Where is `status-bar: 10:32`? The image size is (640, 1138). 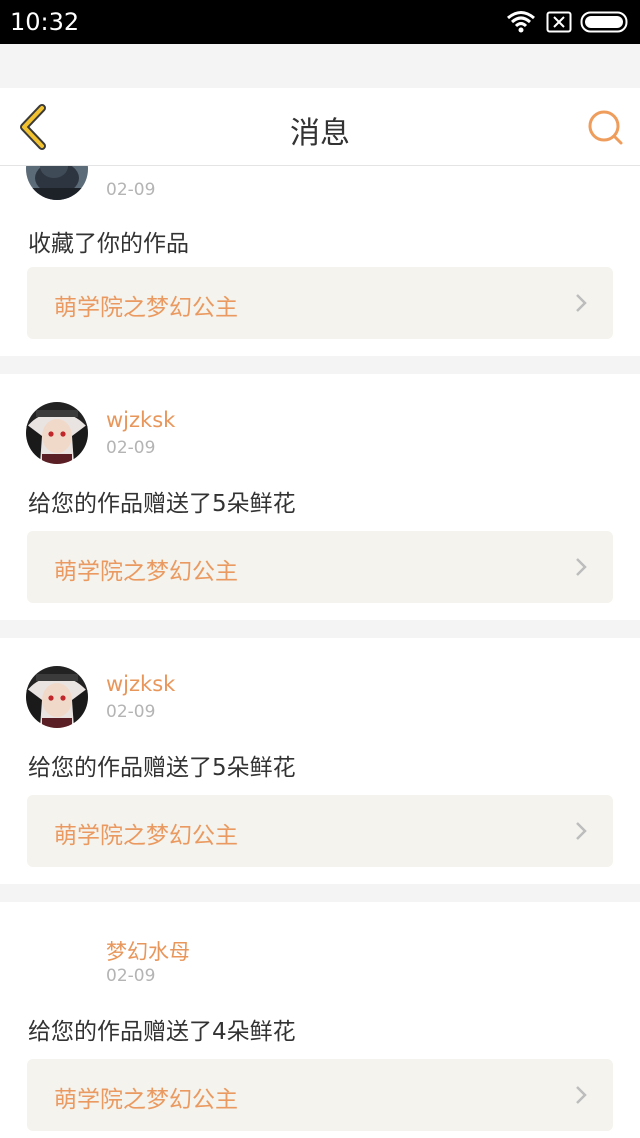 status-bar: 10:32 is located at coordinates (320, 22).